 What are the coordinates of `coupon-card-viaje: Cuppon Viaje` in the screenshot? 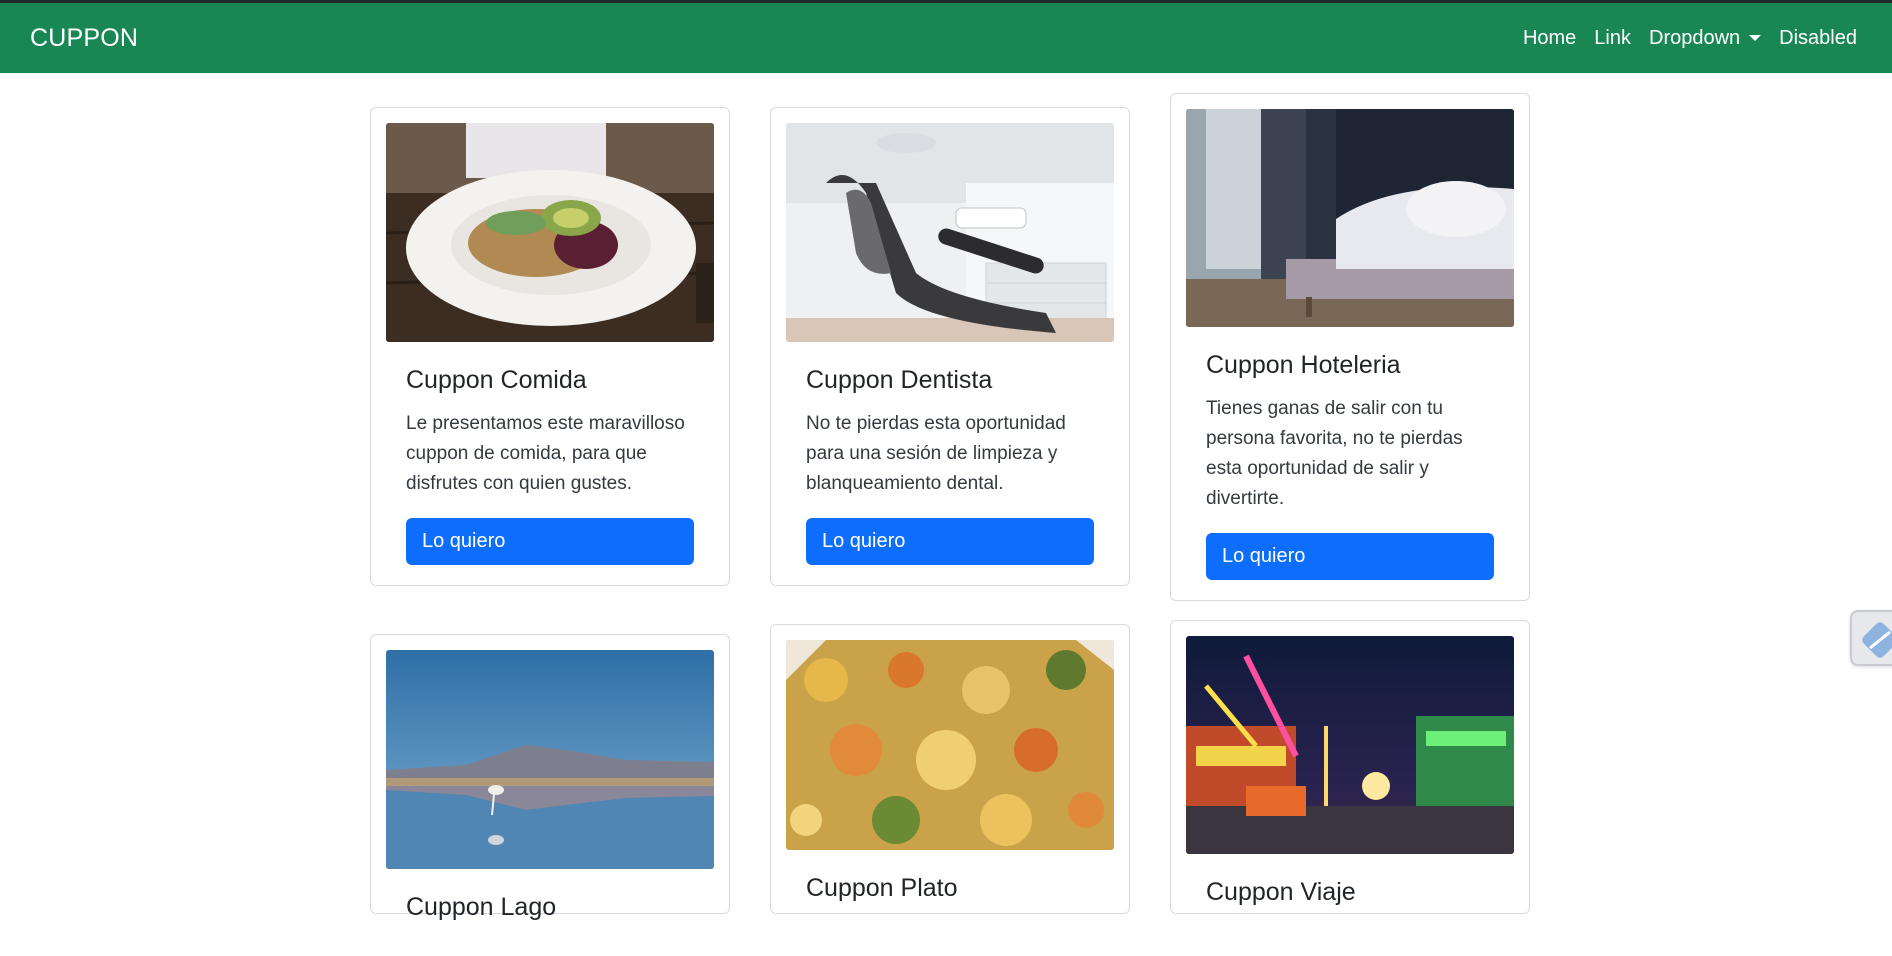 It's located at (1350, 767).